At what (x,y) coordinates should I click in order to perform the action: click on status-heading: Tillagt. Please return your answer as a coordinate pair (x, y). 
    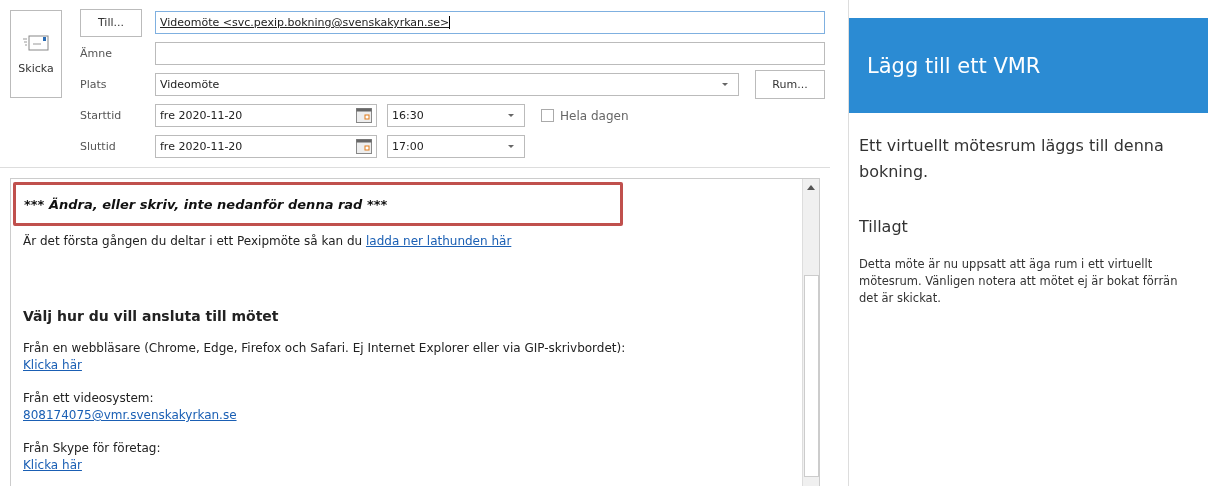
    Looking at the image, I should click on (883, 226).